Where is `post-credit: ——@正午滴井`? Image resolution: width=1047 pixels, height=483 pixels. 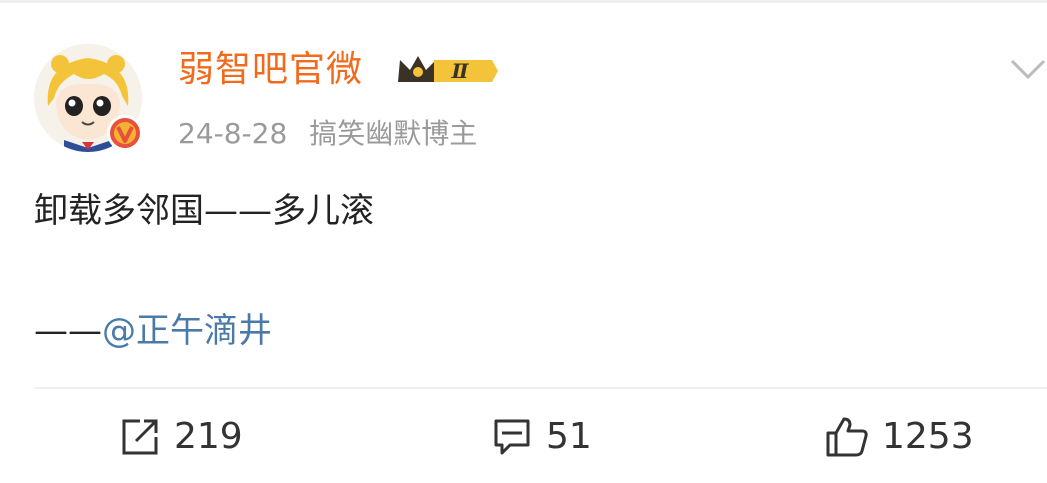 post-credit: ——@正午滴井 is located at coordinates (153, 331).